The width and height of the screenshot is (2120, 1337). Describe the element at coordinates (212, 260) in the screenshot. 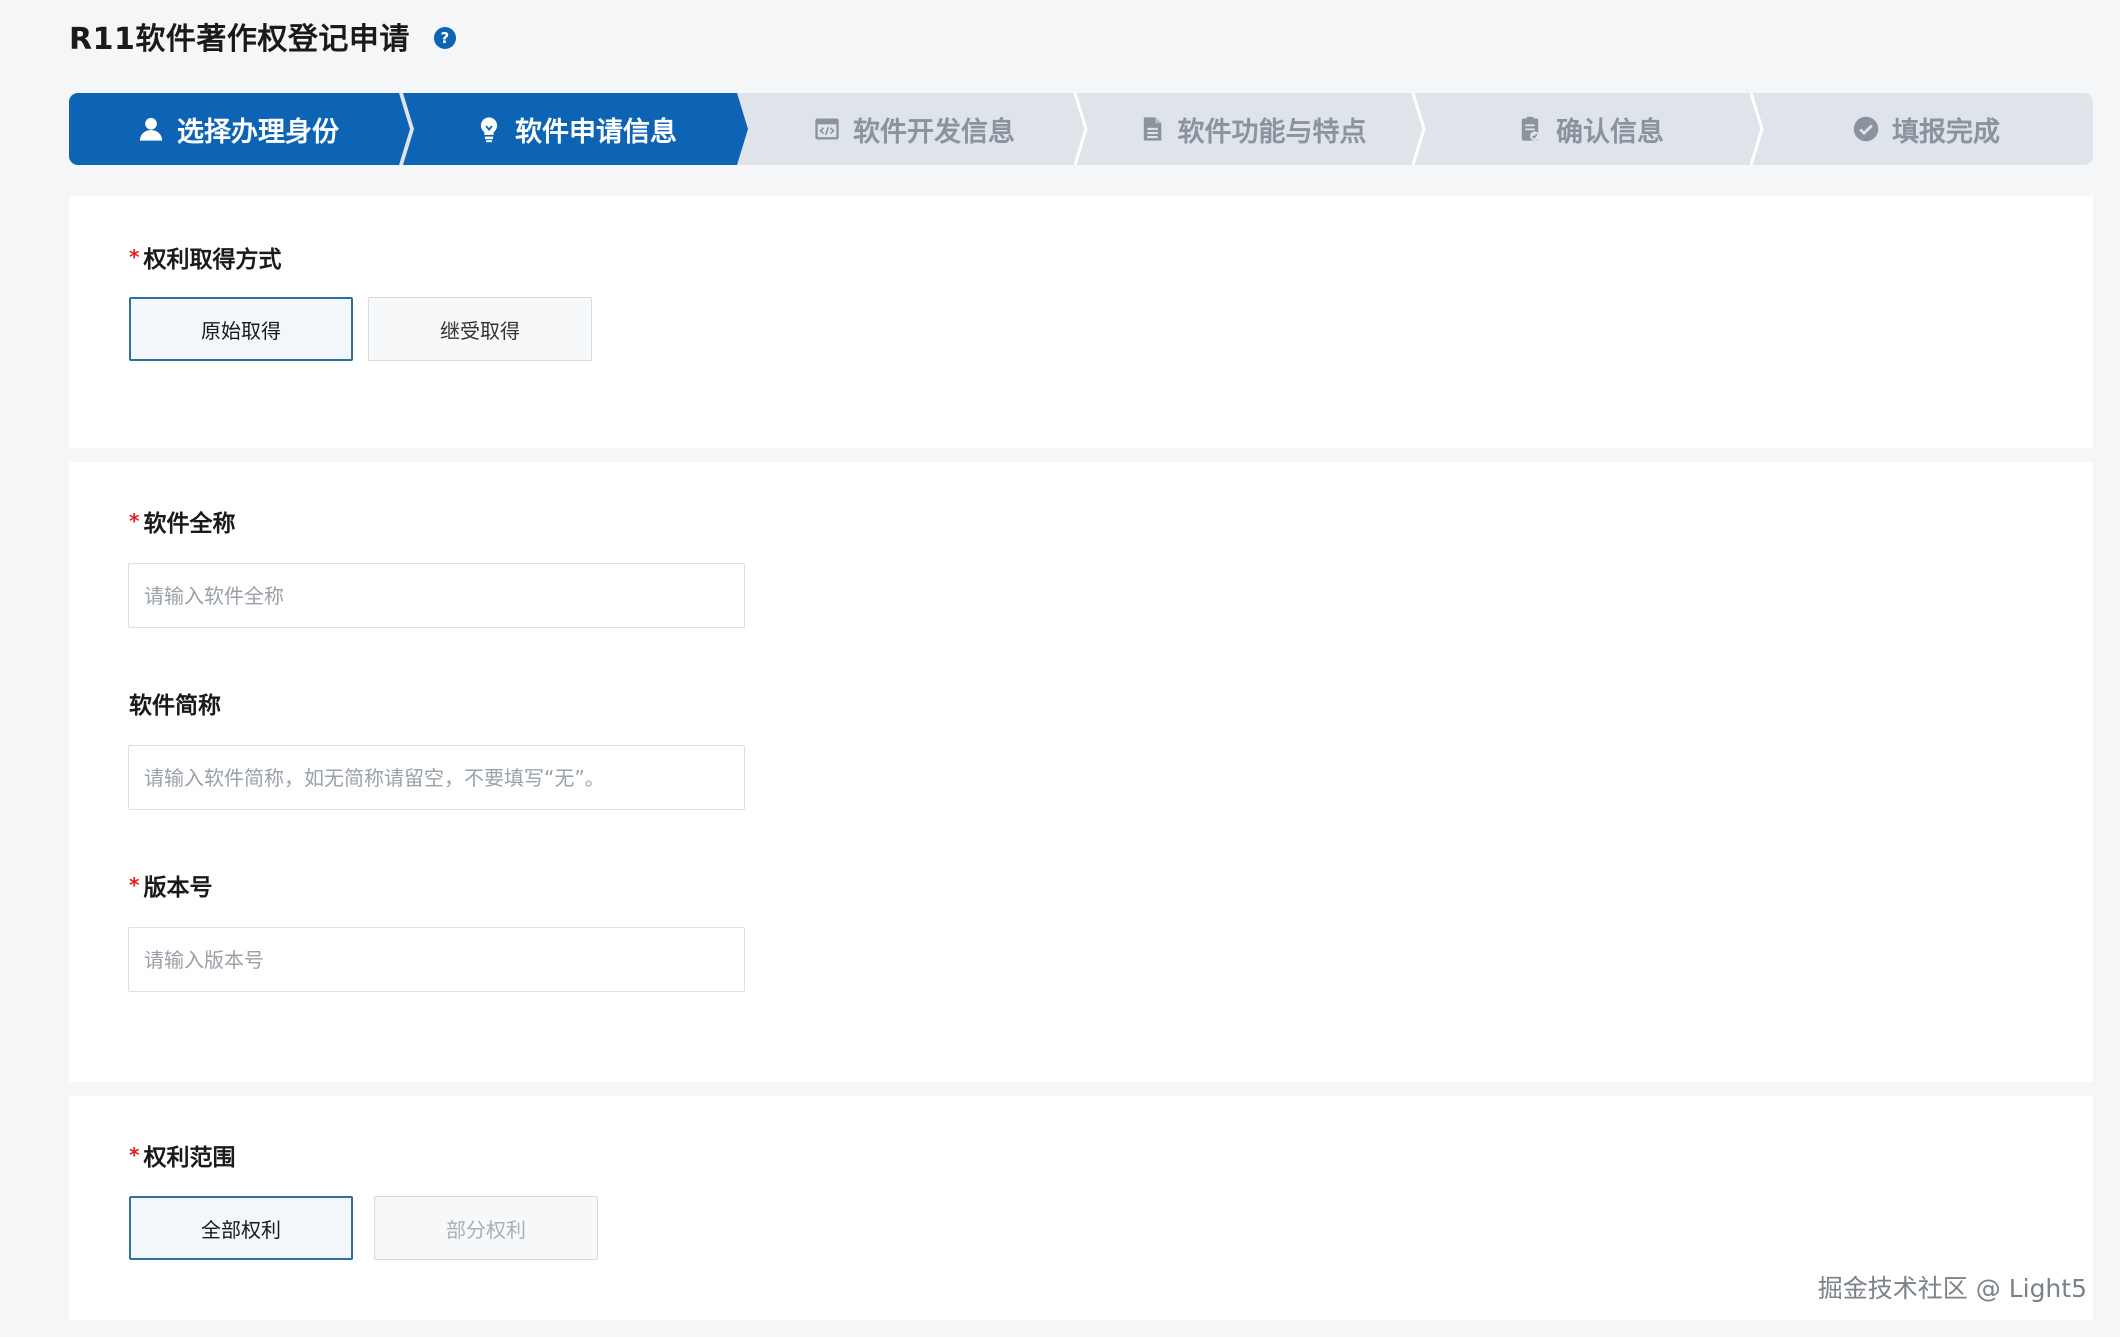

I see `label-text: 权利取得方式` at that location.